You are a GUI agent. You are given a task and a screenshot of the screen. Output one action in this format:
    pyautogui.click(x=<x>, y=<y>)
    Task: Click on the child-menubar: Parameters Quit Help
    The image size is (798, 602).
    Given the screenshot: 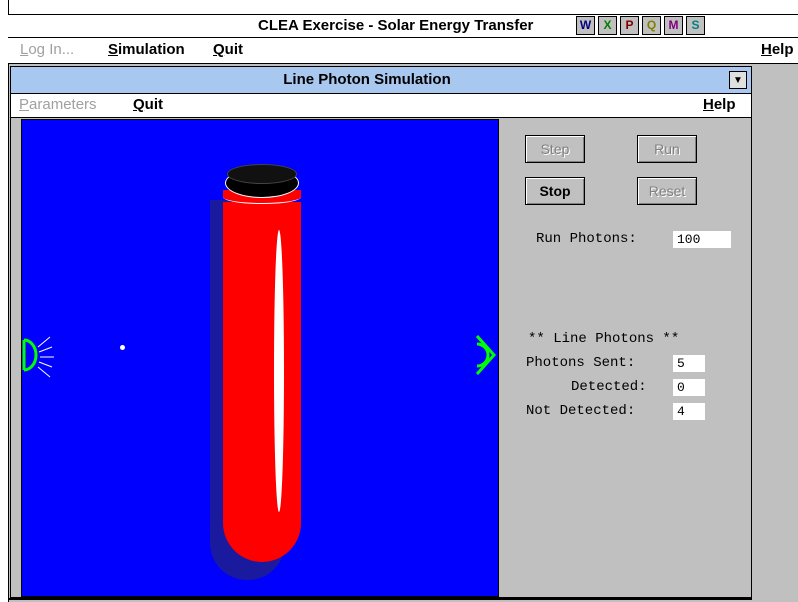 What is the action you would take?
    pyautogui.click(x=381, y=106)
    